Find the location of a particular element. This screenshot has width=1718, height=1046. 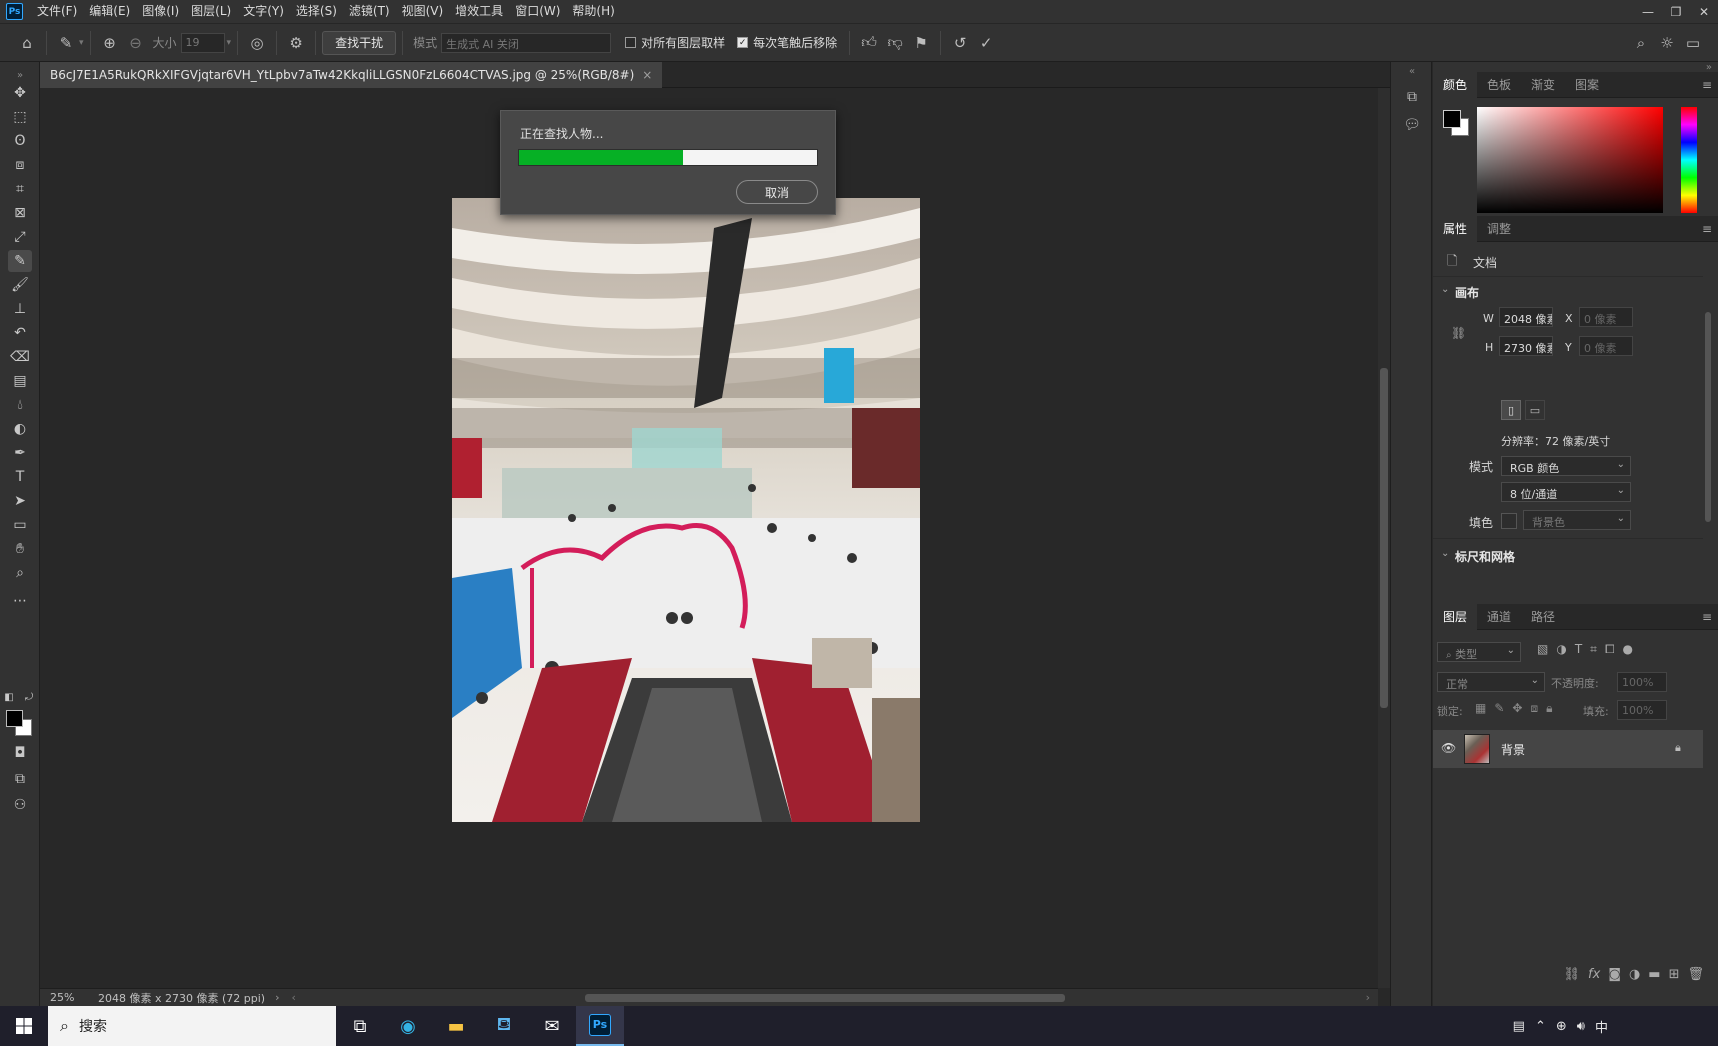

move-tool-icon: ✥ is located at coordinates (20, 93).